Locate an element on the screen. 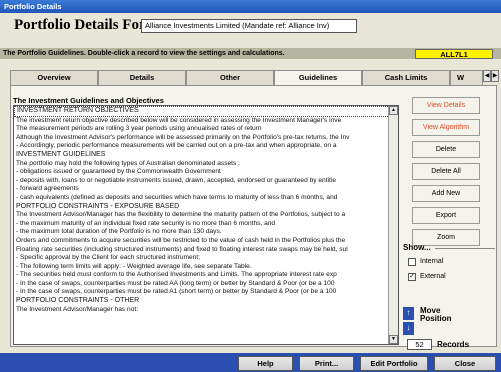 This screenshot has width=501, height=372. window-title: Portfolio Details is located at coordinates (250, 6).